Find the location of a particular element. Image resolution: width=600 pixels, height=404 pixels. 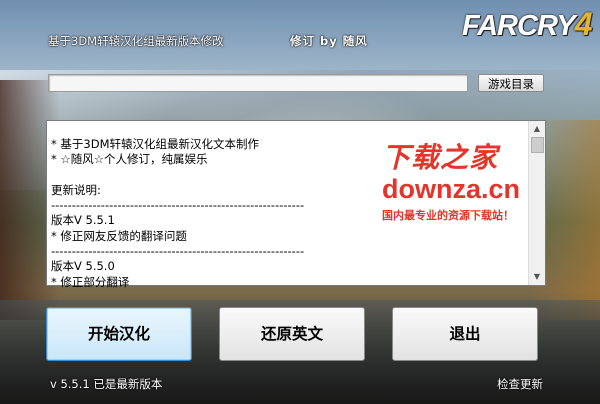

game-path-input is located at coordinates (258, 83).